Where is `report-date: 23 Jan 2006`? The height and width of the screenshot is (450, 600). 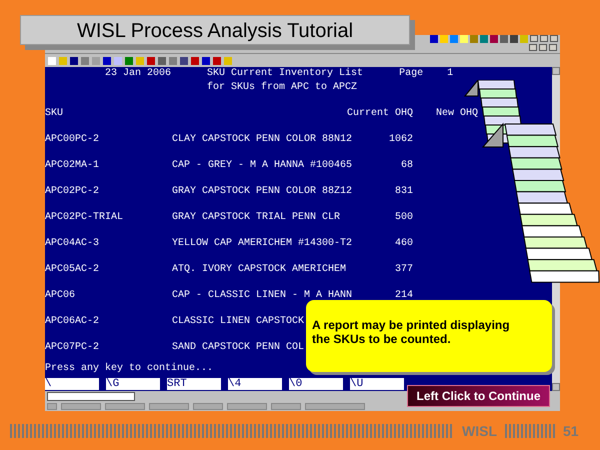
report-date: 23 Jan 2006 is located at coordinates (138, 74).